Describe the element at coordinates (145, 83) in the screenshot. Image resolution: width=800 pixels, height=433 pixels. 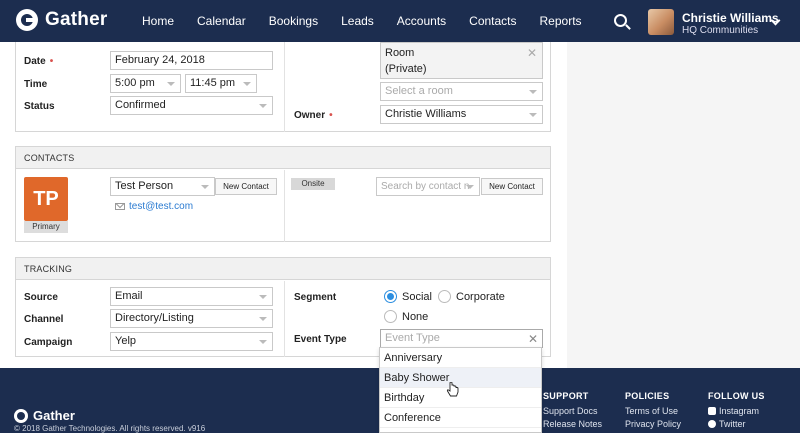
I see `start-time-select: 5:00 pm` at that location.